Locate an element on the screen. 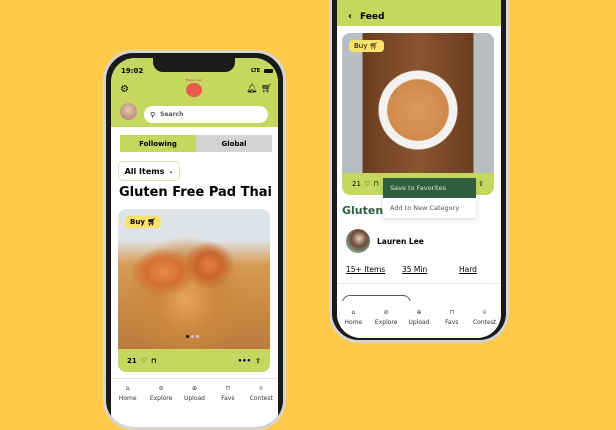 The height and width of the screenshot is (430, 616). logo: Make it up! is located at coordinates (194, 87).